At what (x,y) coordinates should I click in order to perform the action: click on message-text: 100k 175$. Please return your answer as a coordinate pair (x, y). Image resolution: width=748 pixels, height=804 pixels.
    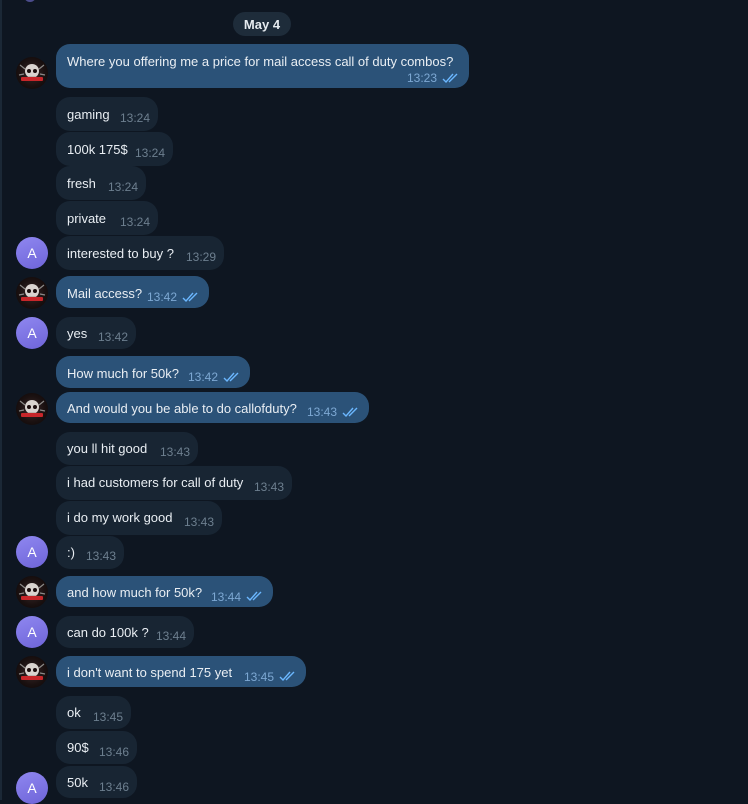
    Looking at the image, I should click on (97, 149).